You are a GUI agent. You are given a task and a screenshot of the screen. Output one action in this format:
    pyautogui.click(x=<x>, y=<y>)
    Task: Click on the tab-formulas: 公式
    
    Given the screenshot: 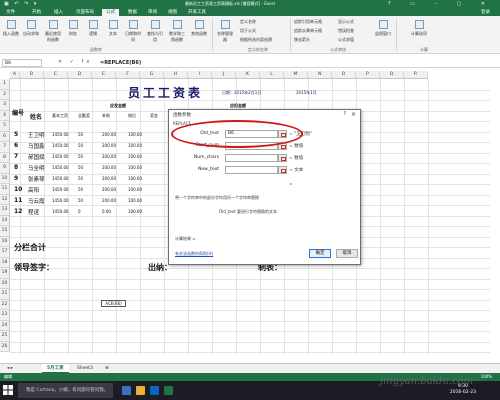 What is the action you would take?
    pyautogui.click(x=110, y=12)
    